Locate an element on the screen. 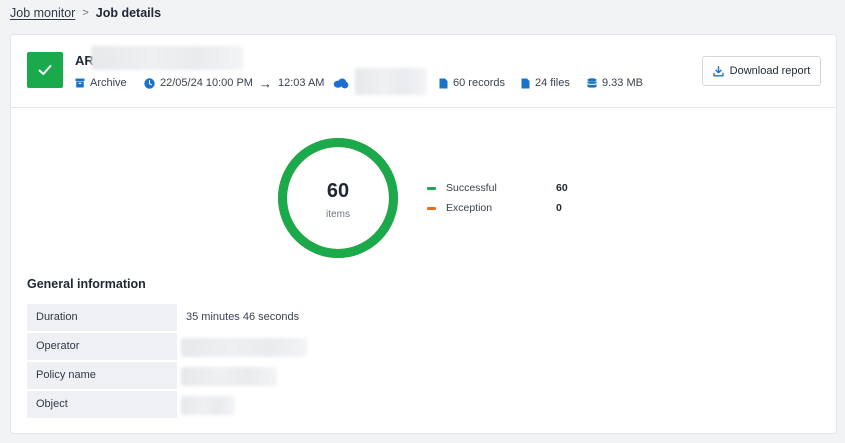 The height and width of the screenshot is (443, 845). policy-name-redacted is located at coordinates (229, 376).